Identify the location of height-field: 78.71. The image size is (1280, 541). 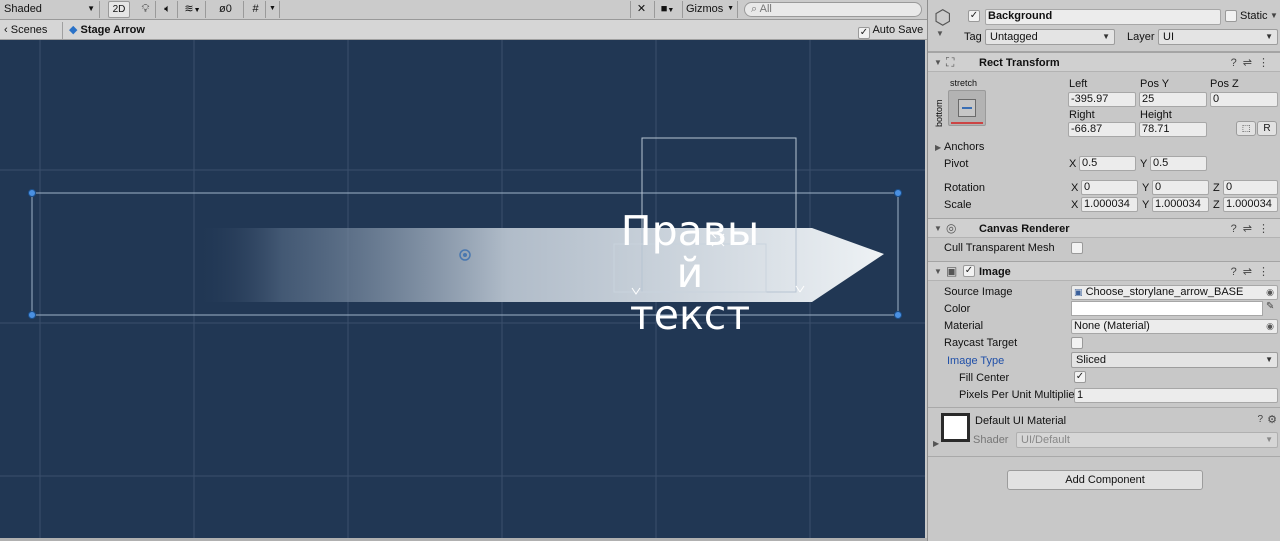
(1173, 129).